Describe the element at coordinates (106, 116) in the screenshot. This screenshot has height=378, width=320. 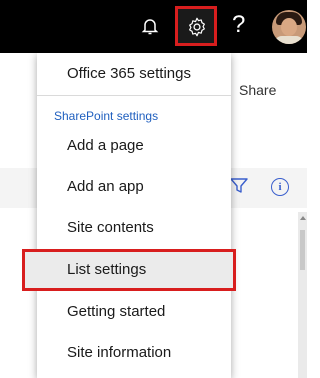
I see `sharepoint-settings-heading: SharePoint settings` at that location.